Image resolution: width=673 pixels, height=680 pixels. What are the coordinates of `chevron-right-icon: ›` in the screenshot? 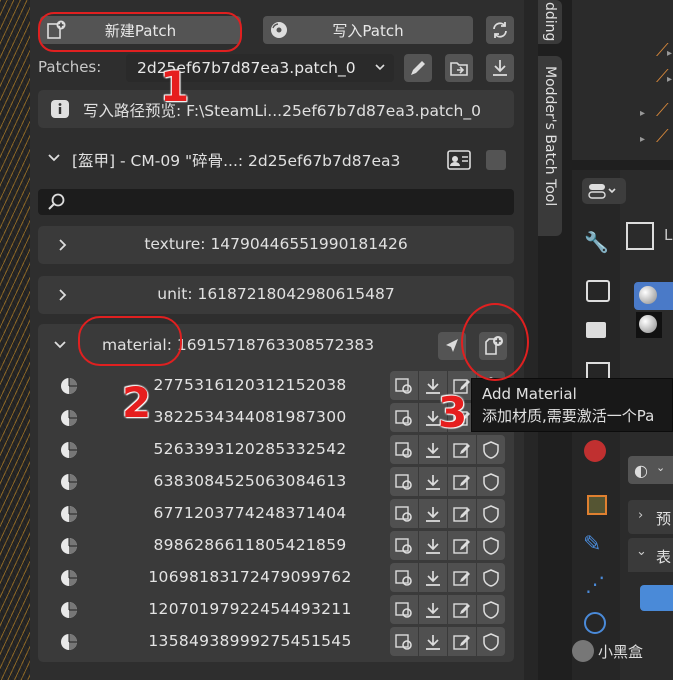 It's located at (641, 515).